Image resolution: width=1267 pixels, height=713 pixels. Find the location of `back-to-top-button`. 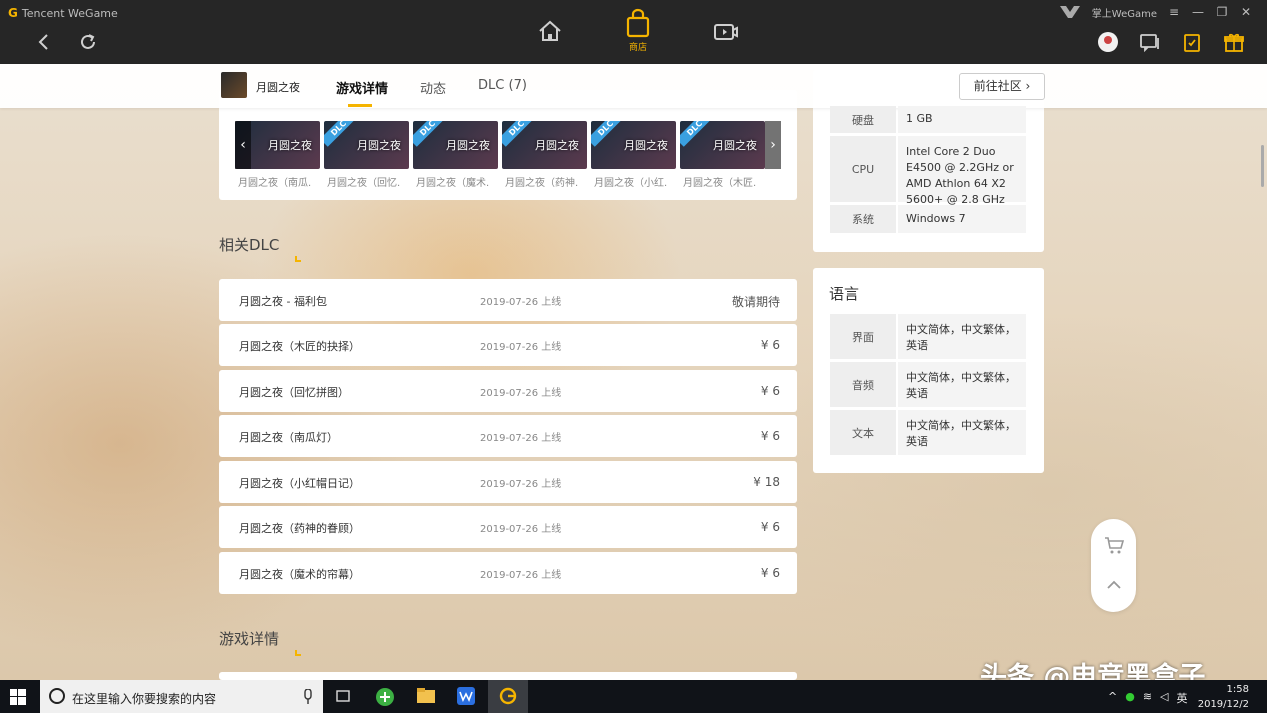

back-to-top-button is located at coordinates (1114, 586).